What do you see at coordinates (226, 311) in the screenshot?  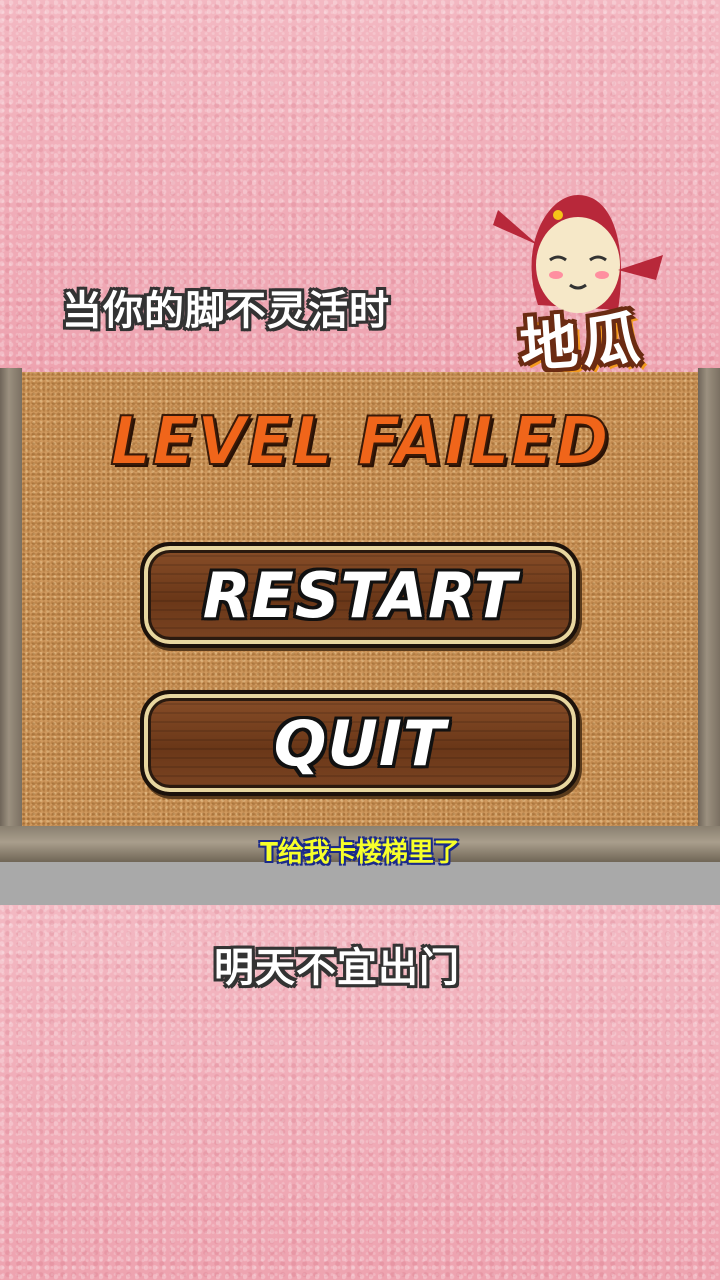 I see `caption-top: 当你的脚不灵活时` at bounding box center [226, 311].